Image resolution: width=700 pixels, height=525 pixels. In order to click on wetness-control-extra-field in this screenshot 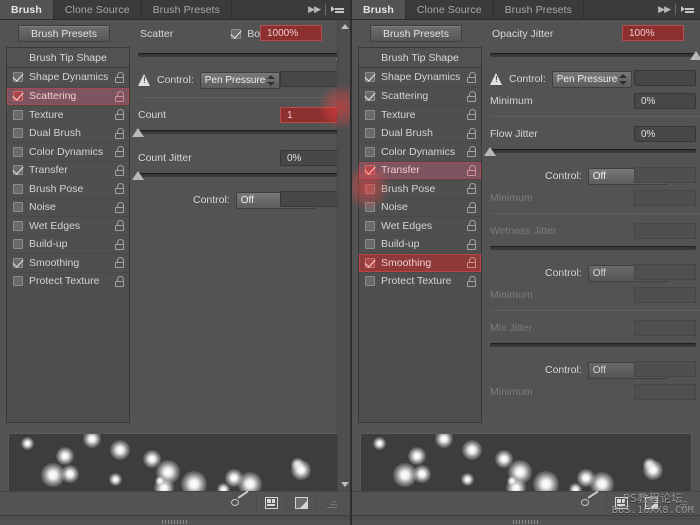, I will do `click(665, 272)`.